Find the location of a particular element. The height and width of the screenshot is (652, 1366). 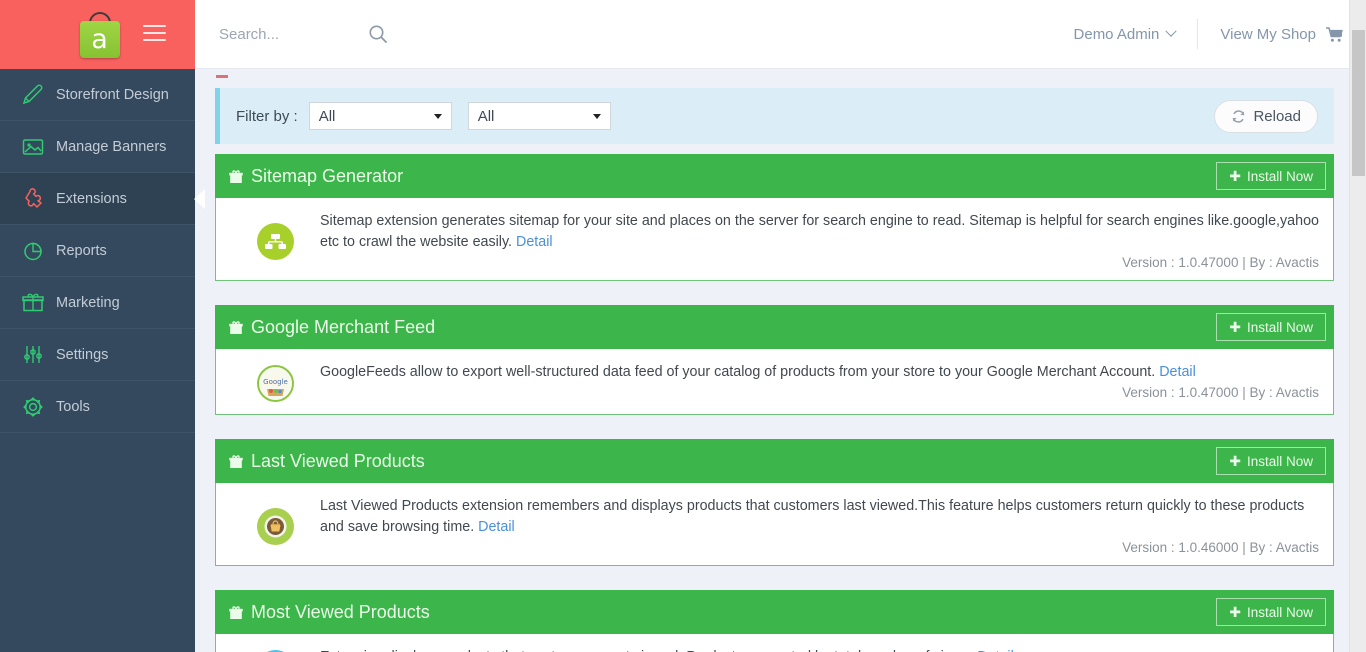

extension-card-header: Most Viewed Products ✚ Install Now is located at coordinates (774, 612).